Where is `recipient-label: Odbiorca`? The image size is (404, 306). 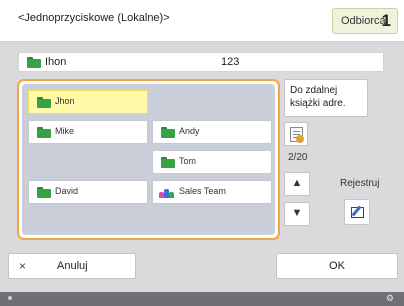
recipient-label: Odbiorca is located at coordinates (363, 21).